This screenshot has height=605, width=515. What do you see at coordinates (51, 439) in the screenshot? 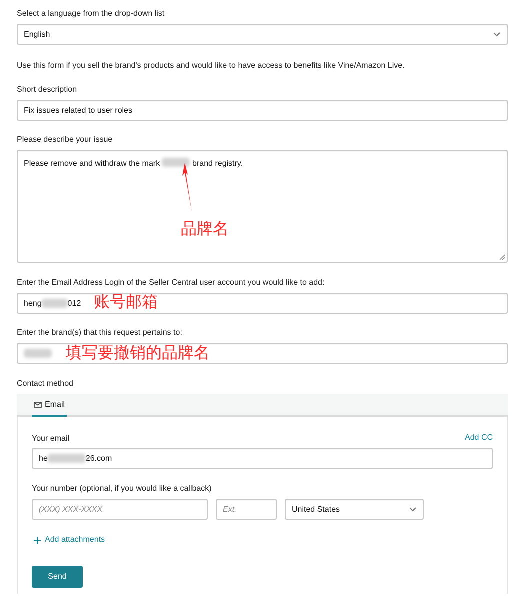
I see `field-label: Your email` at bounding box center [51, 439].